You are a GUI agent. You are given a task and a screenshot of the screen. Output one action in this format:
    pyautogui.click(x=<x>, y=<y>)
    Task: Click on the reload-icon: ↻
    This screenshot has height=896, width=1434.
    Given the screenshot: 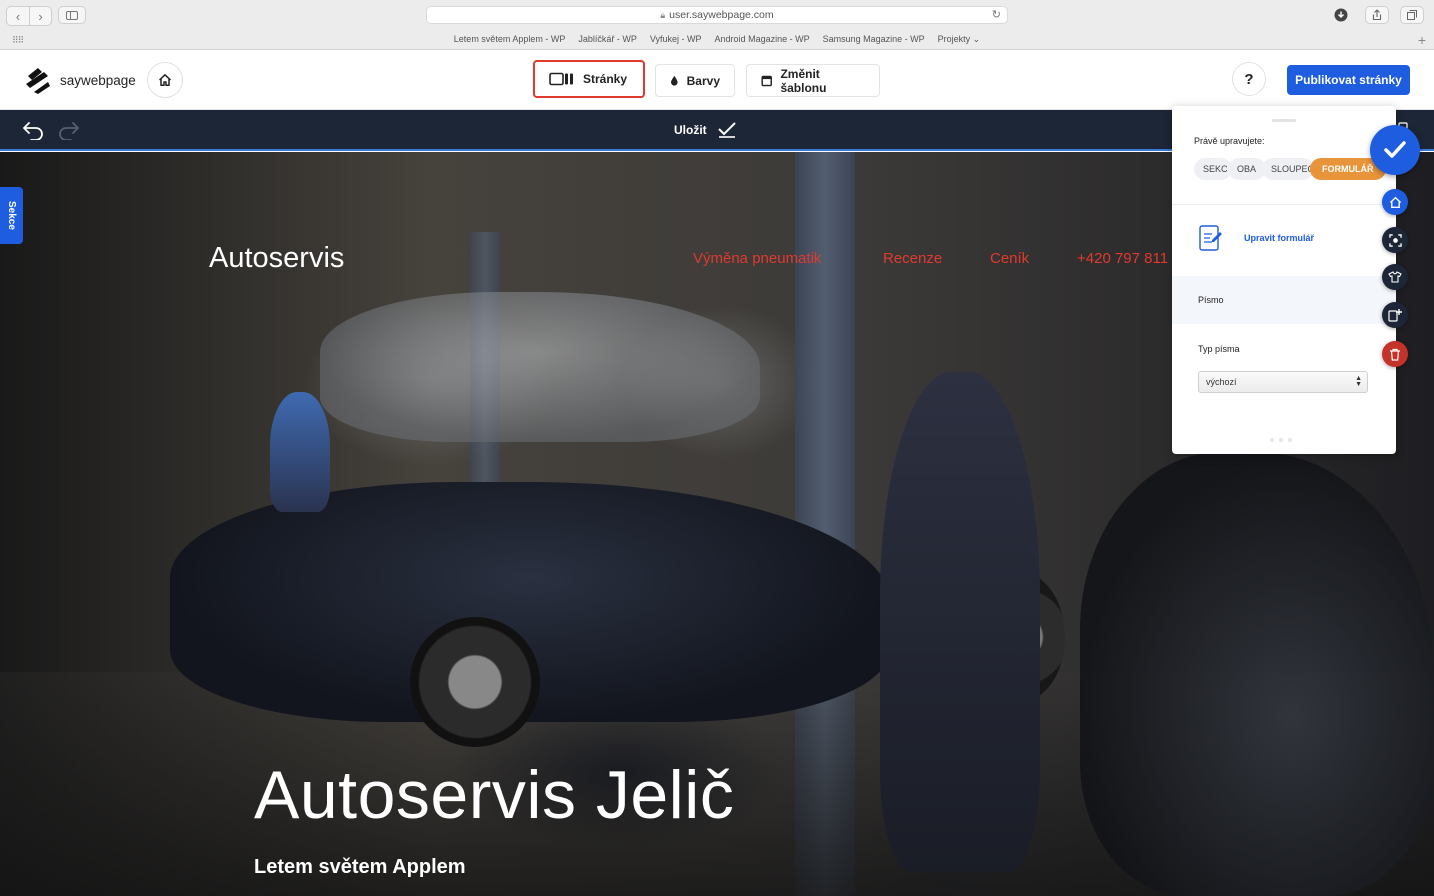 What is the action you would take?
    pyautogui.click(x=996, y=14)
    